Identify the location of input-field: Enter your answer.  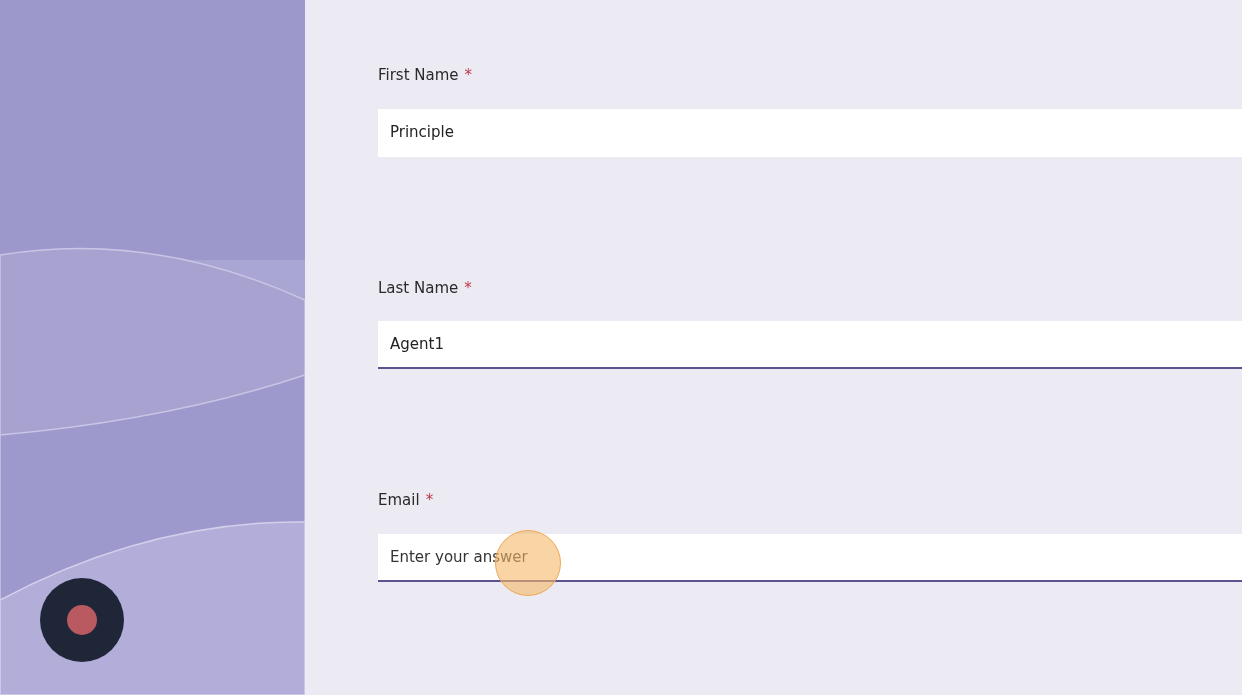
(810, 557).